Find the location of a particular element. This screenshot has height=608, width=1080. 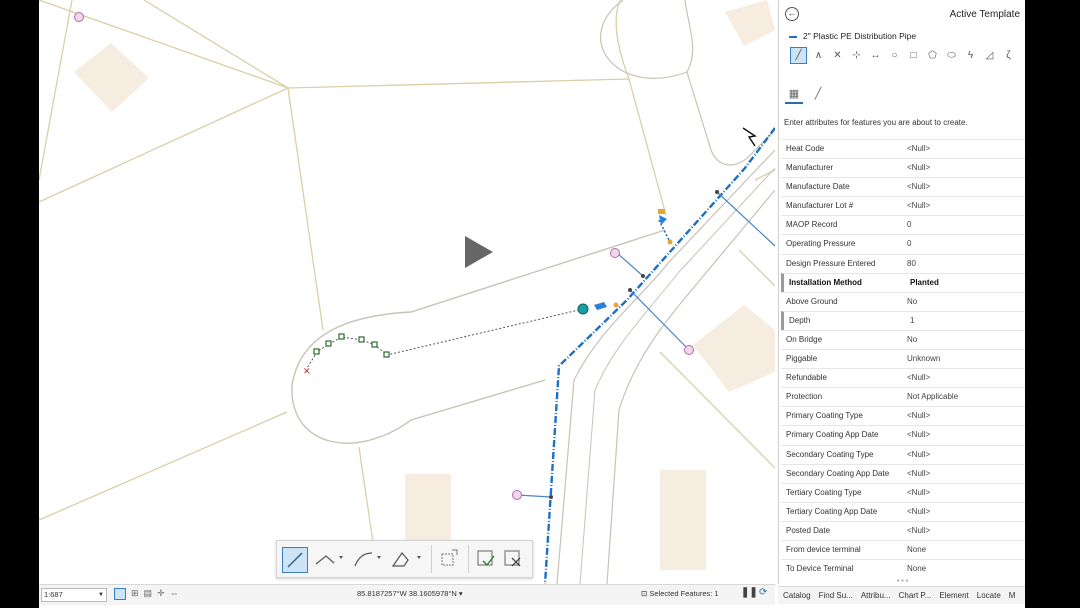

active-vertex is located at coordinates (583, 309).